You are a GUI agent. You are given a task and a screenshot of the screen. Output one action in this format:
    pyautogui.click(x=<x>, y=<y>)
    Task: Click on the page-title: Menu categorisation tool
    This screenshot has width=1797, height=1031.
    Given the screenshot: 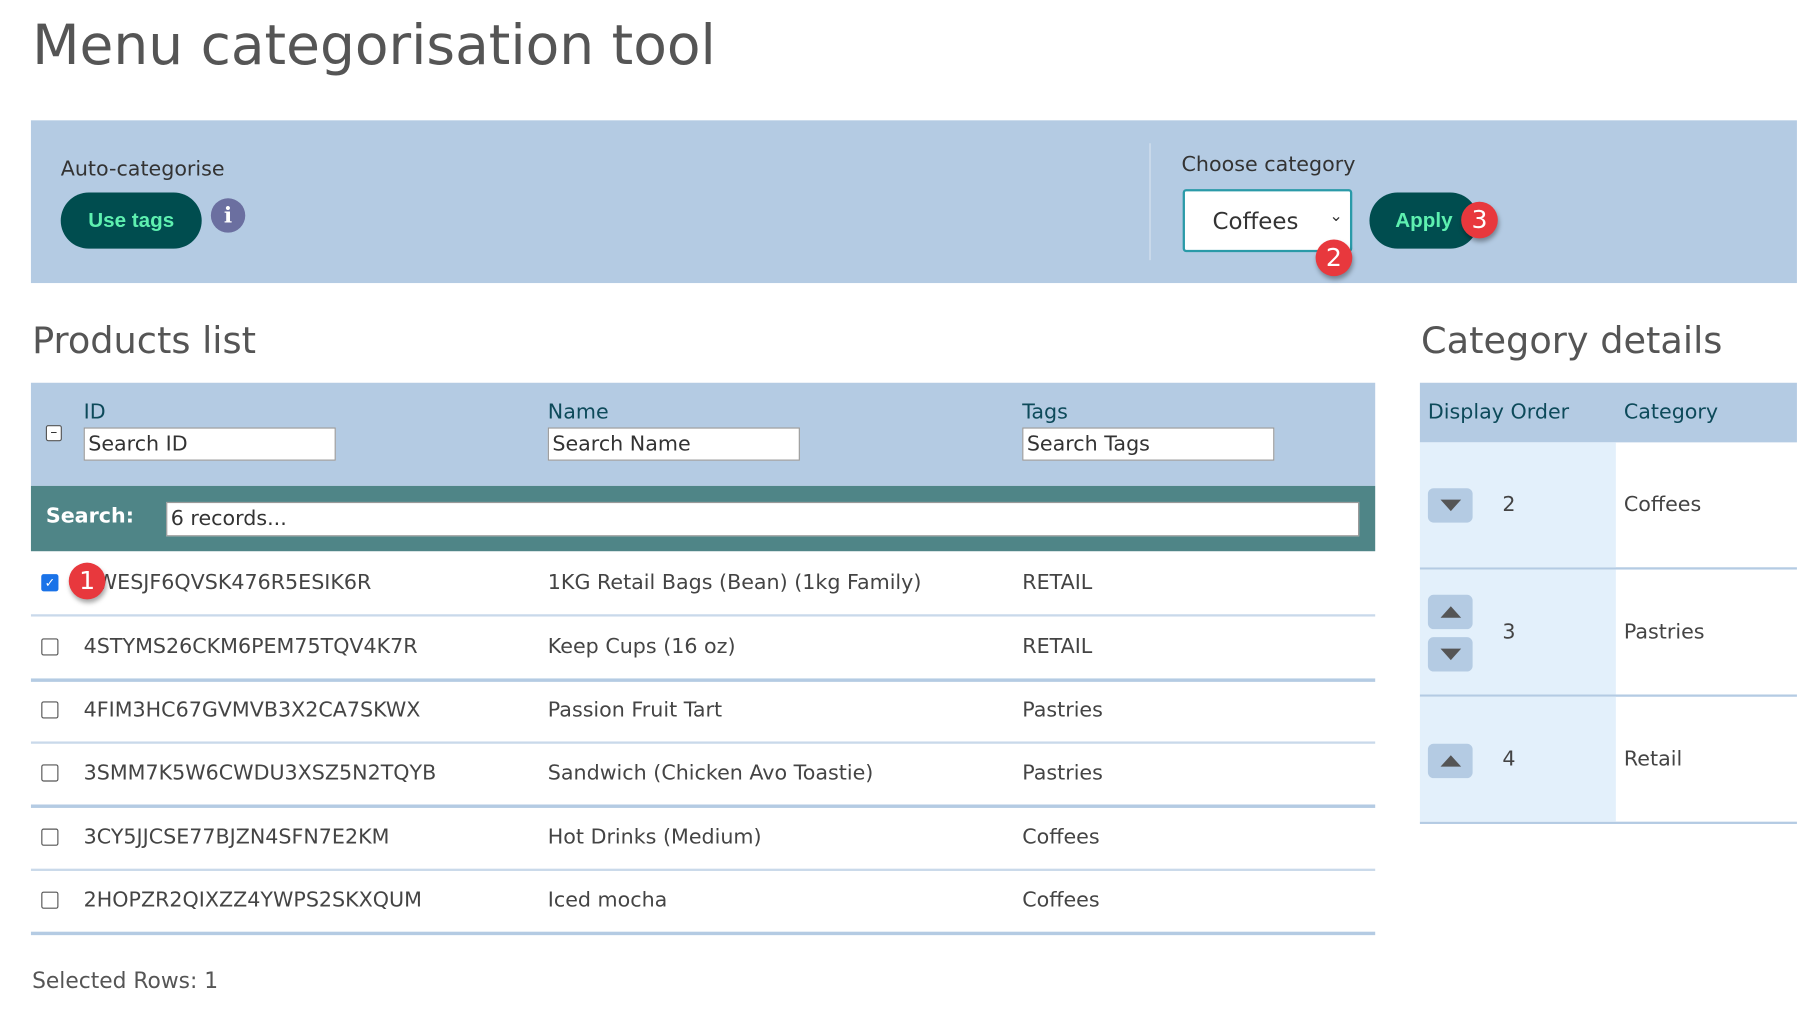 What is the action you would take?
    pyautogui.click(x=374, y=45)
    